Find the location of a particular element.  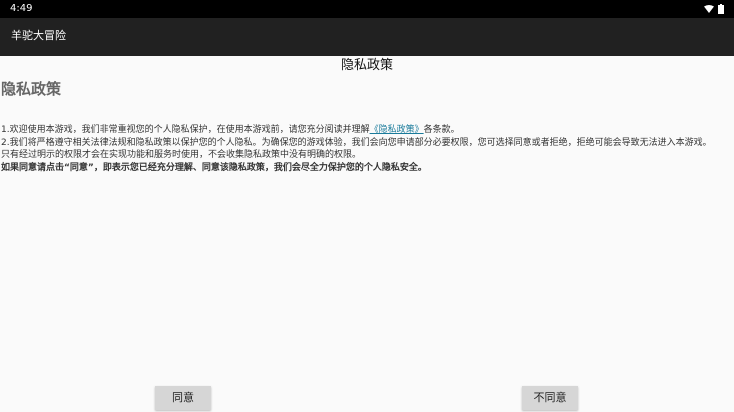

status-time: 4:49 is located at coordinates (21, 8).